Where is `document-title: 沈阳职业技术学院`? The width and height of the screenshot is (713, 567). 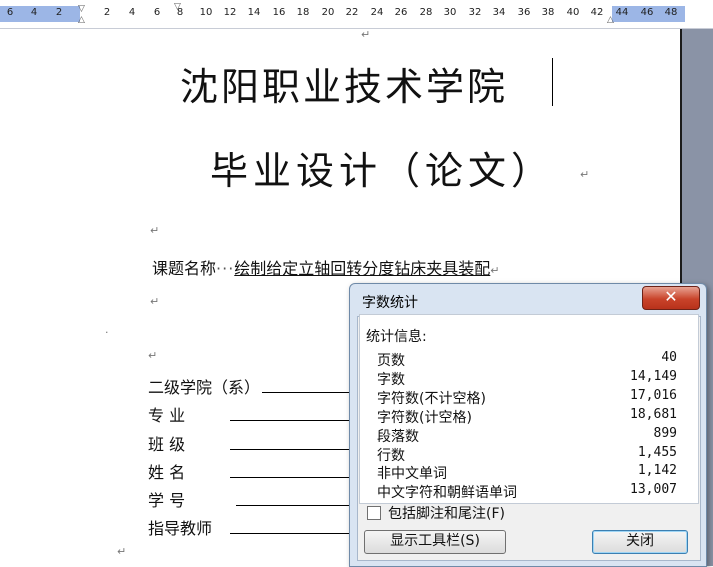
document-title: 沈阳职业技术学院 is located at coordinates (344, 83).